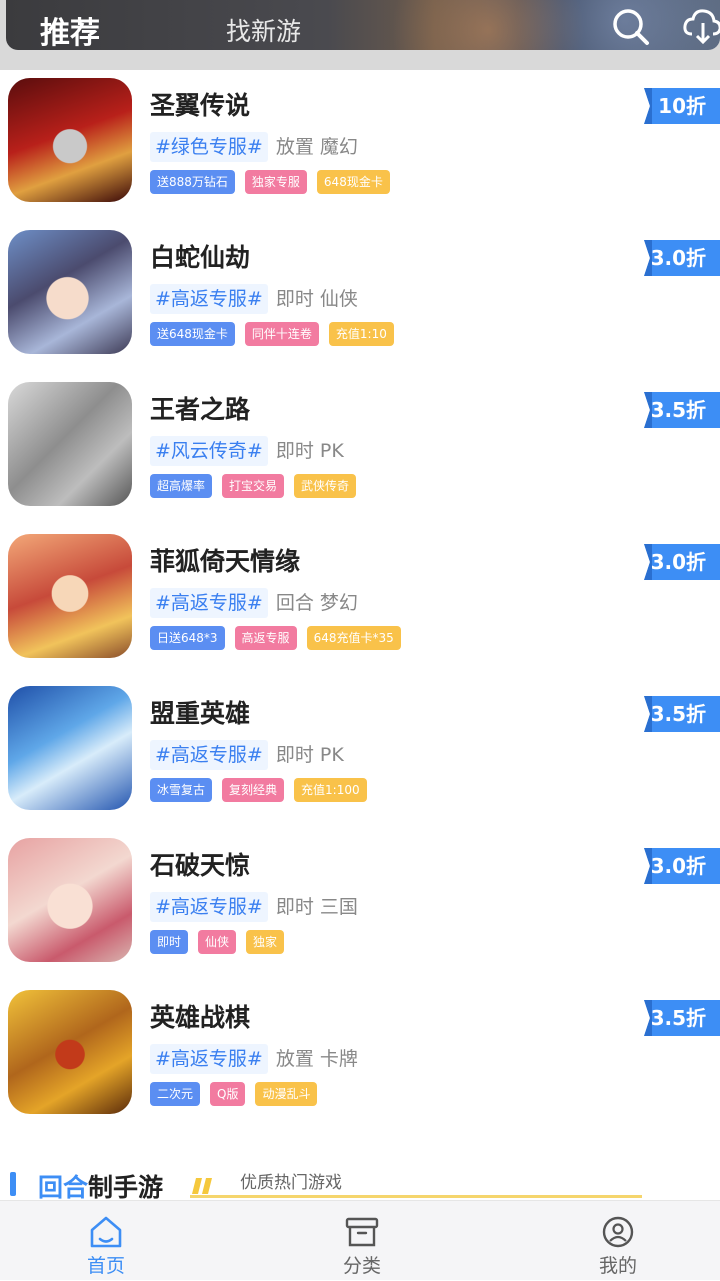  I want to click on feature-chip: 充值1:100, so click(330, 790).